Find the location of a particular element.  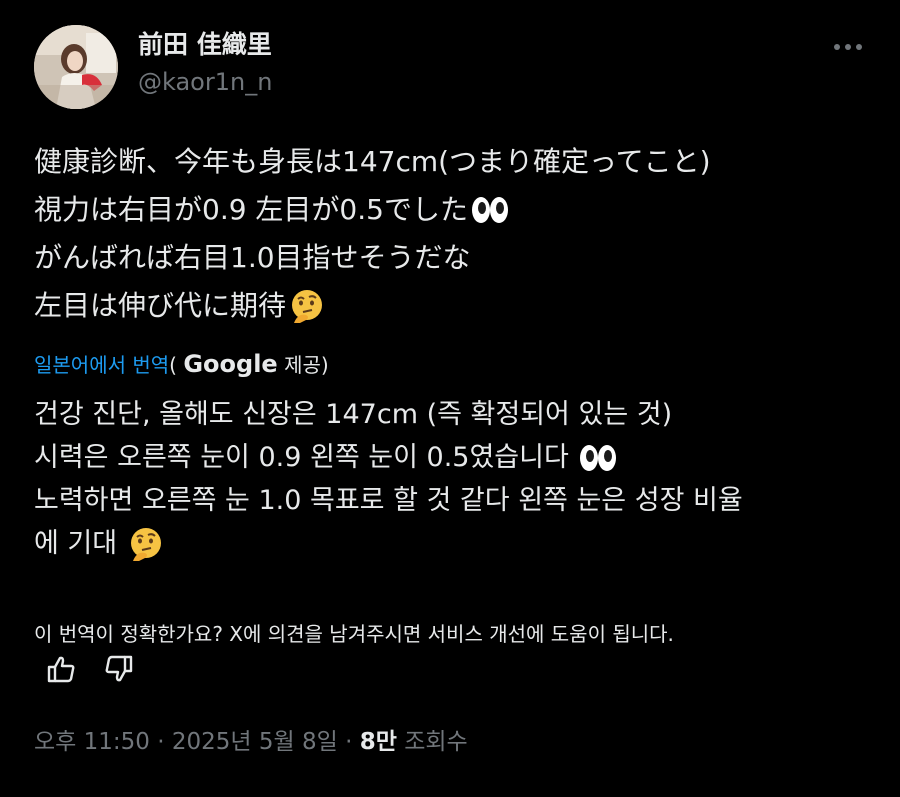

tweet-line-text: 健康診断、今年も身長は147cm(つまり確定ってこと) is located at coordinates (372, 161).